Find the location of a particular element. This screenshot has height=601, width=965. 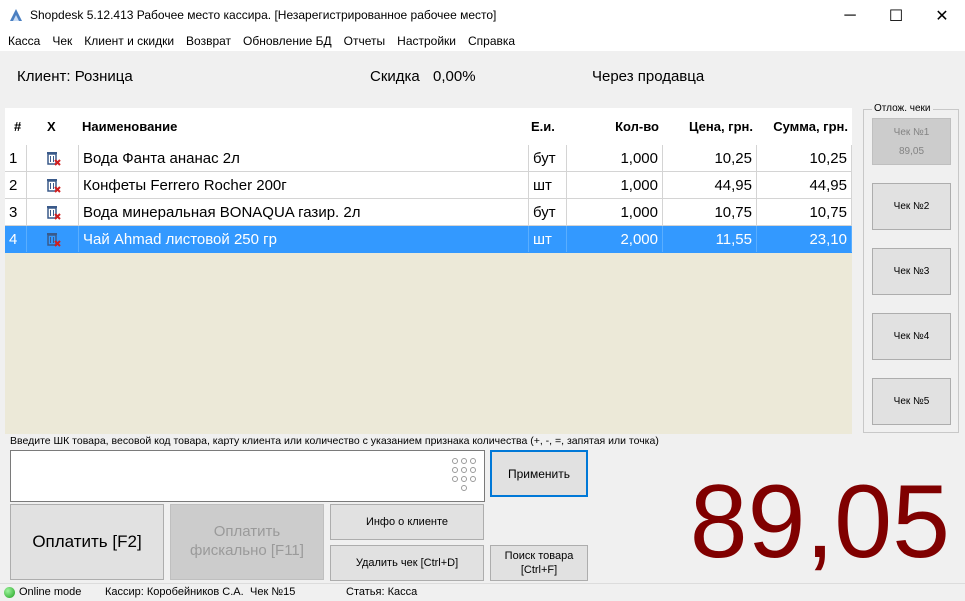

pay-fiscal-label-2: фискально [F11] is located at coordinates (247, 550).